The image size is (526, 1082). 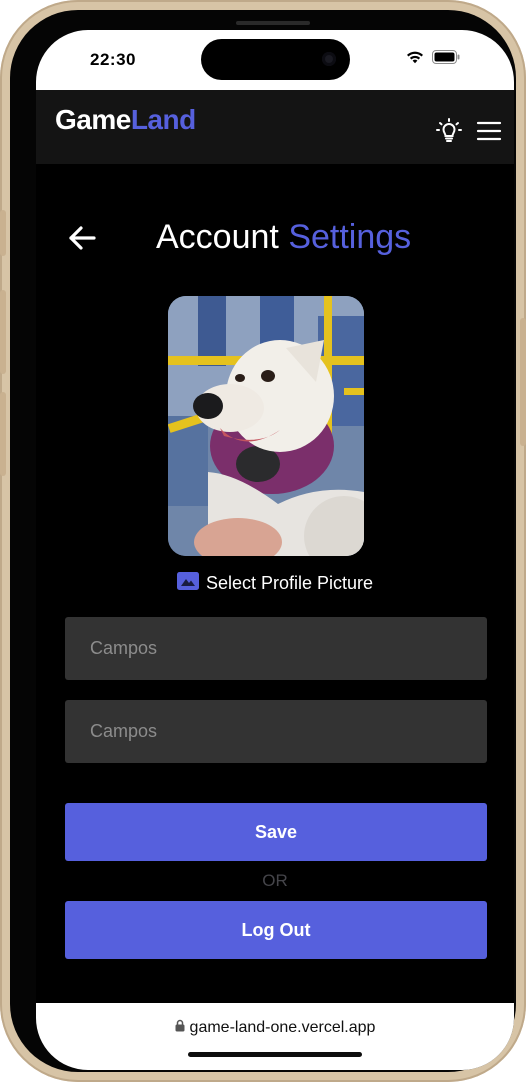 I want to click on brand-logo: GameLand, so click(x=125, y=120).